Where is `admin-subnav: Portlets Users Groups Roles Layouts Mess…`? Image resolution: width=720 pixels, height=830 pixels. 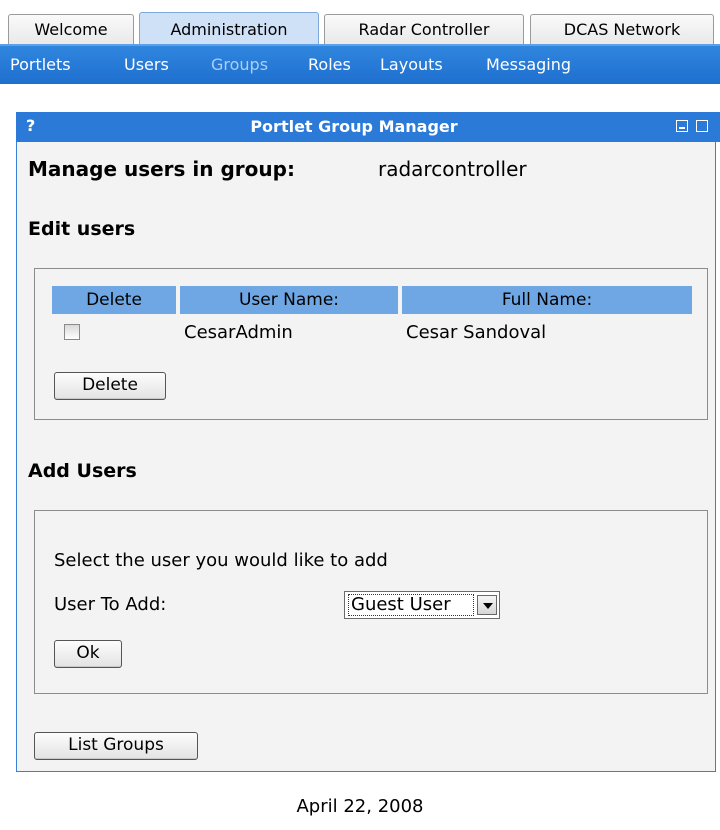
admin-subnav: Portlets Users Groups Roles Layouts Mess… is located at coordinates (360, 64).